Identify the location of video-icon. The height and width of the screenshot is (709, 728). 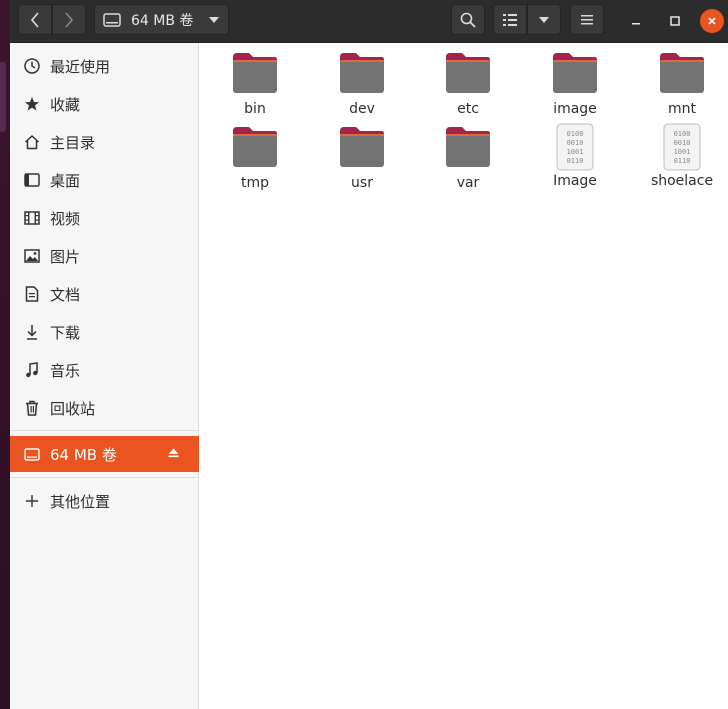
(32, 218).